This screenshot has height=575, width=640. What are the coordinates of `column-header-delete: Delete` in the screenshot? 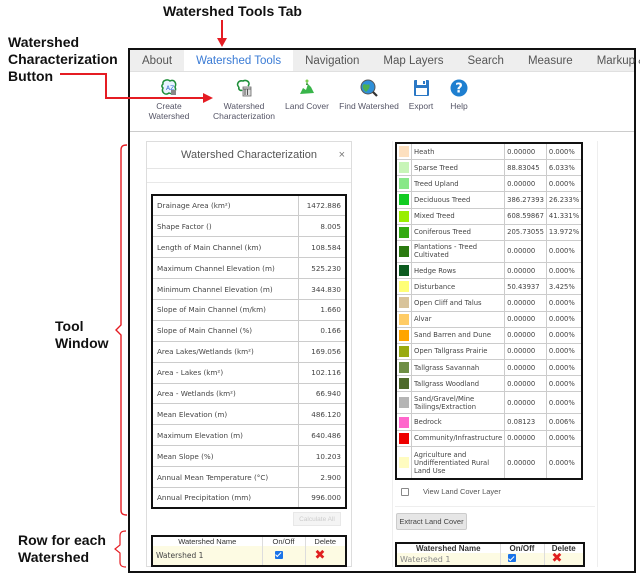 It's located at (563, 548).